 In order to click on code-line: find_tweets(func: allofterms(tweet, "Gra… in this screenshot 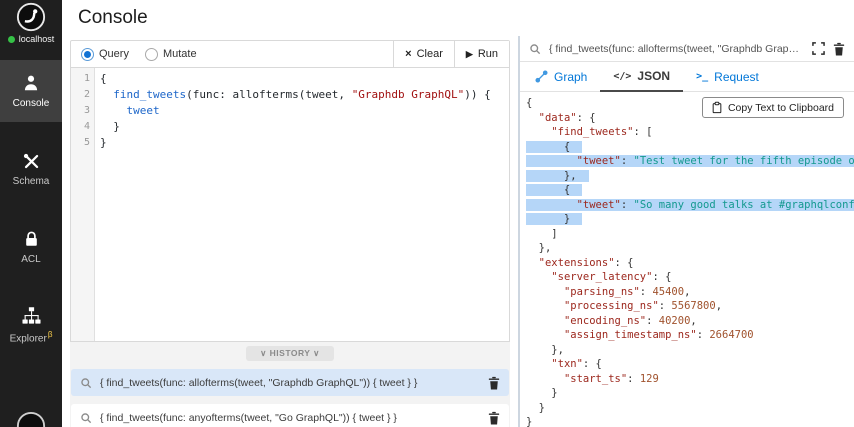, I will do `click(302, 94)`.